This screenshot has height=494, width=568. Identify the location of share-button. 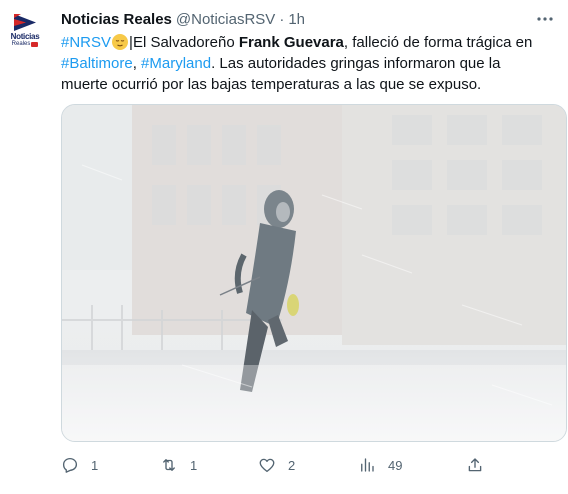
(475, 465).